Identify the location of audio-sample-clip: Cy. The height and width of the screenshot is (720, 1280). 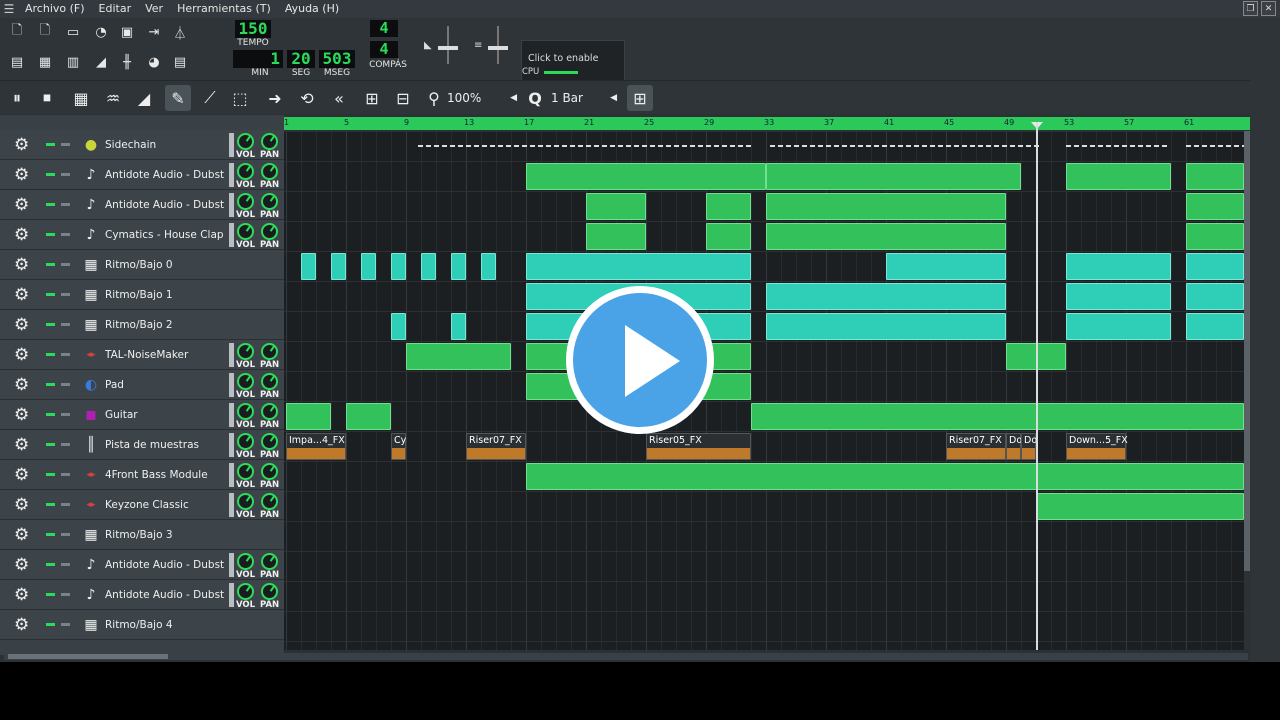
(398, 446).